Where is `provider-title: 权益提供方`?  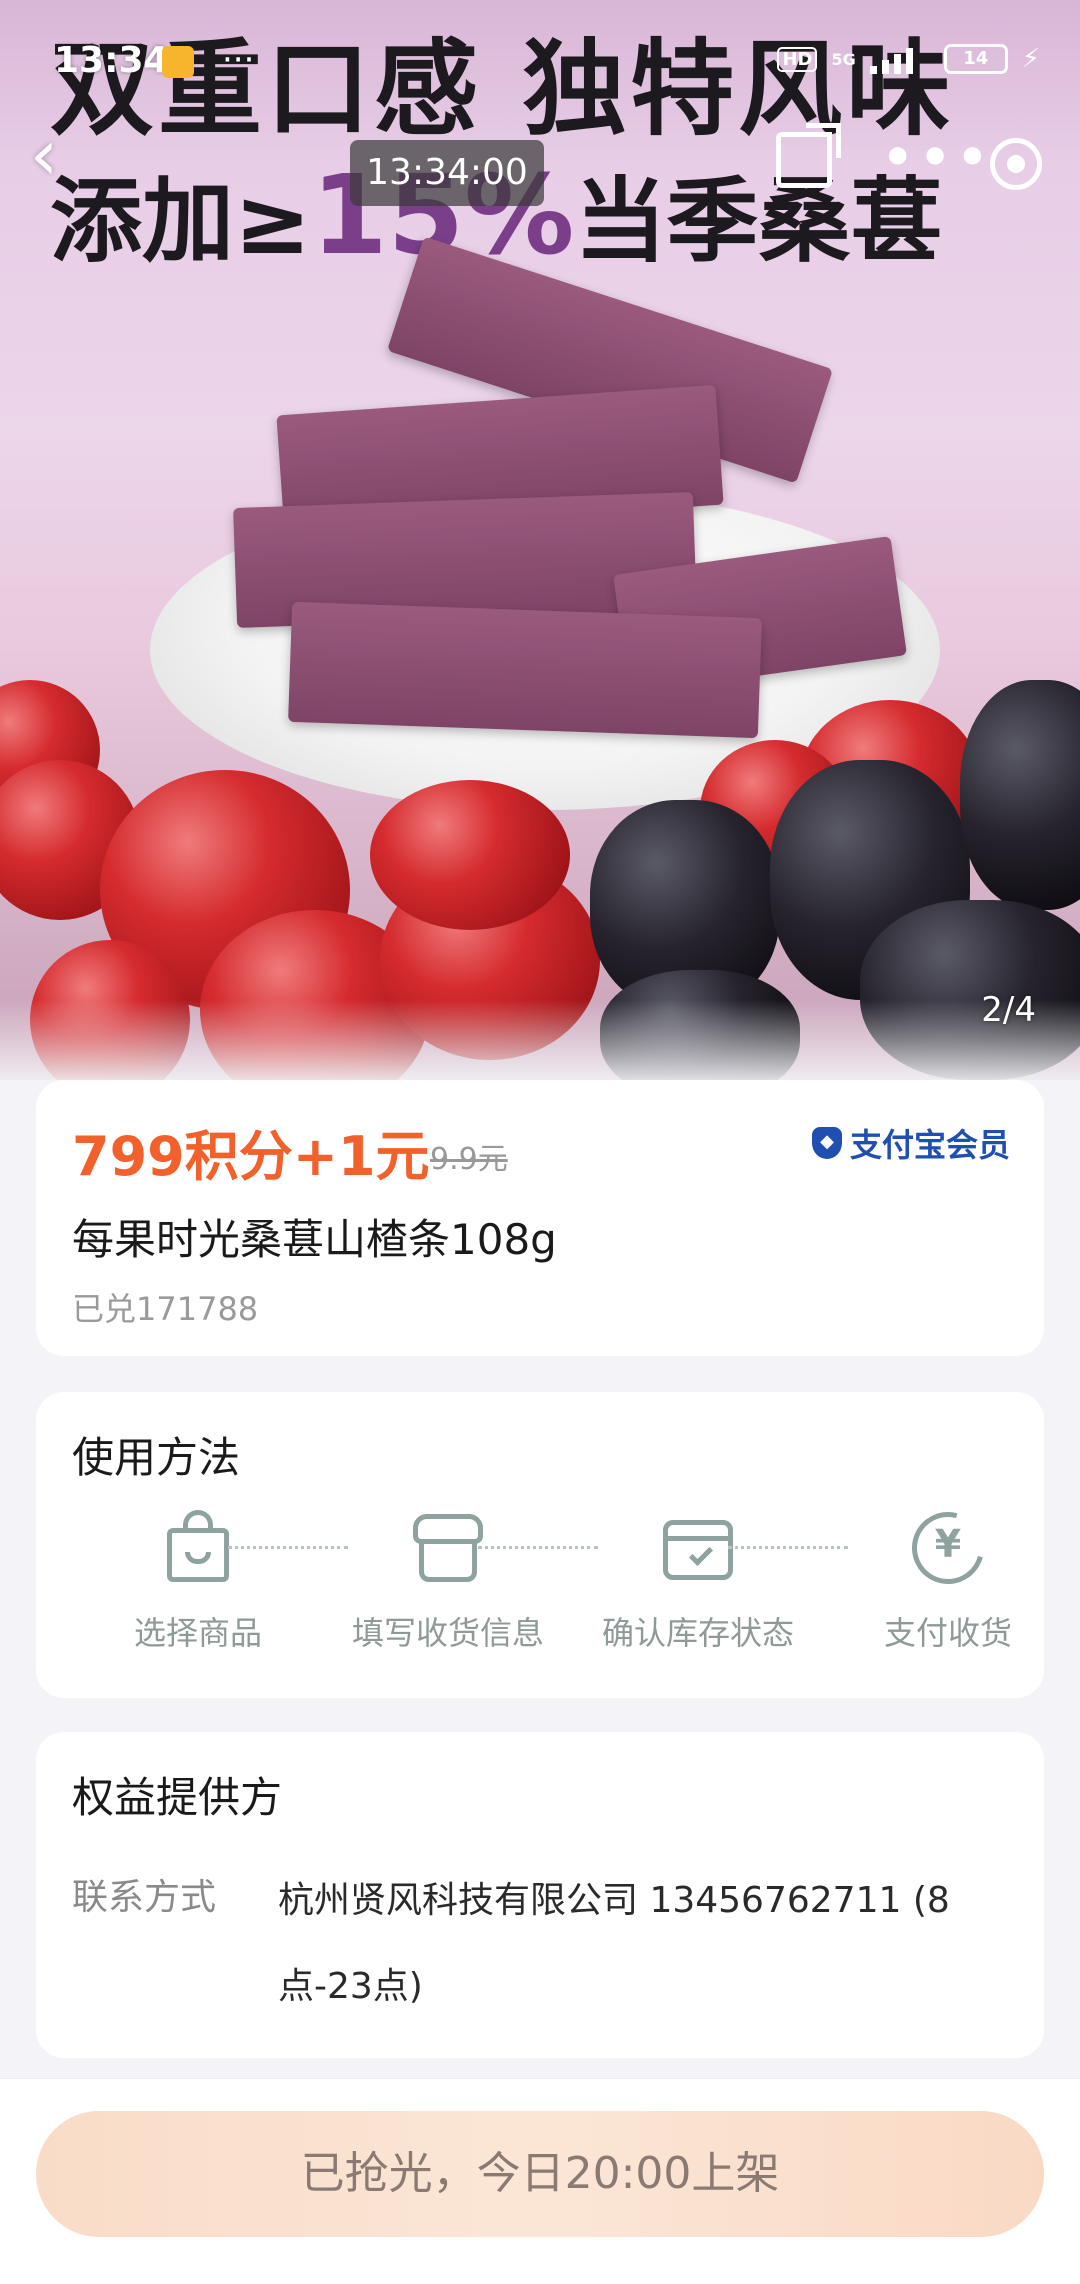 provider-title: 权益提供方 is located at coordinates (177, 1797).